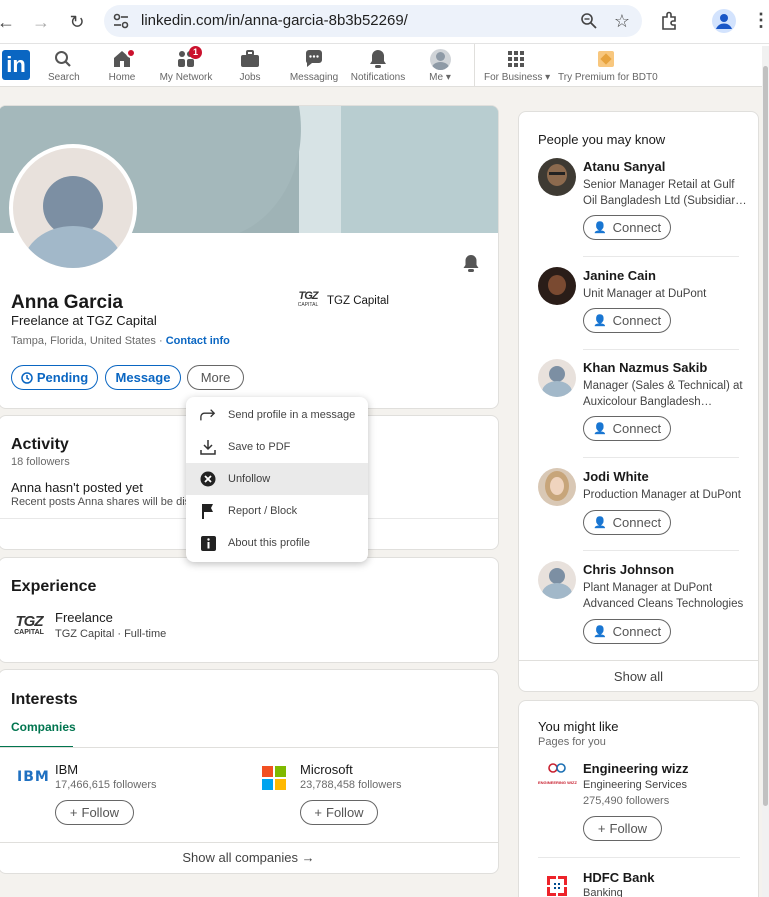 The height and width of the screenshot is (897, 769). I want to click on engineering-wizz-logo: ENGINEERING WIZZ, so click(557, 780).